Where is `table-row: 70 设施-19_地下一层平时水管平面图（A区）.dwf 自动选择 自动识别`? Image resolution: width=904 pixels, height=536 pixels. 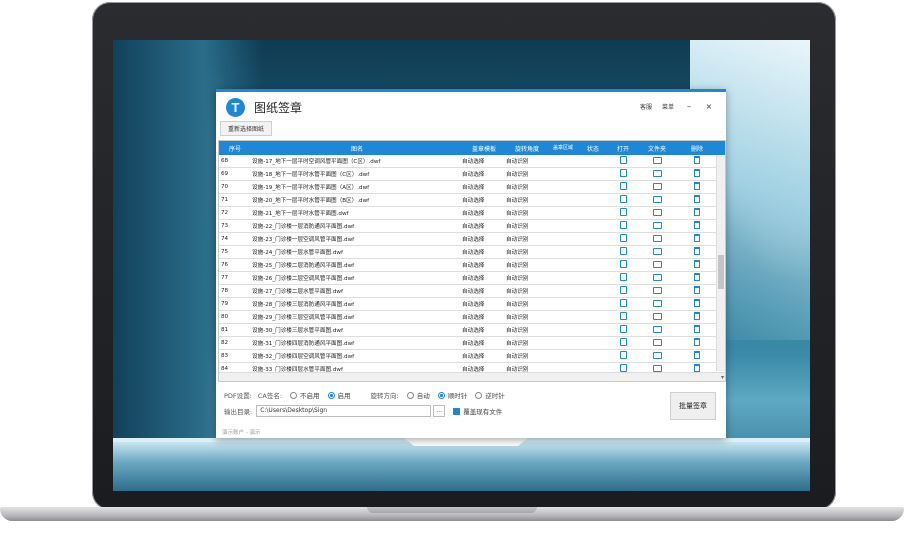
table-row: 70 设施-19_地下一层平时水管平面图（A区）.dwf 自动选择 自动识别 is located at coordinates (472, 187).